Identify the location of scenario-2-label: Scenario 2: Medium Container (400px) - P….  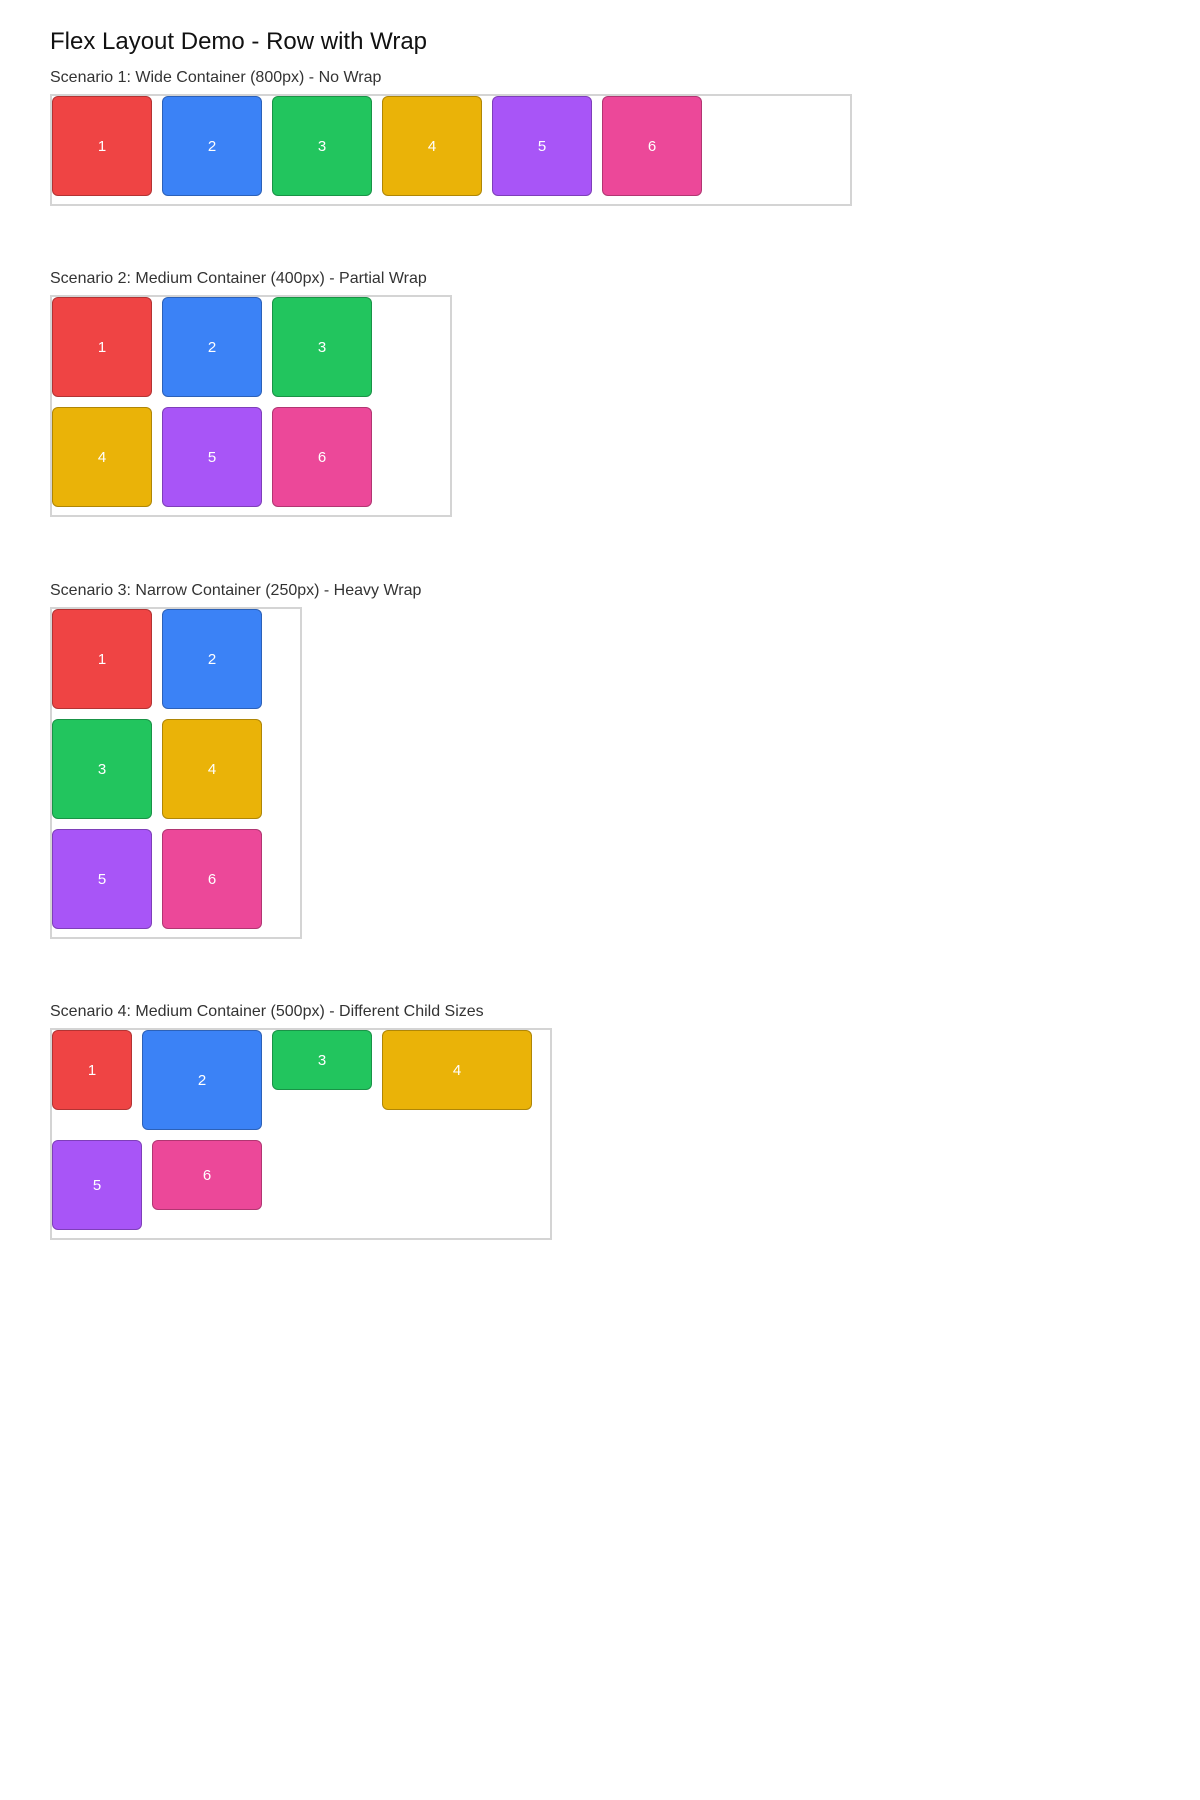
(238, 278).